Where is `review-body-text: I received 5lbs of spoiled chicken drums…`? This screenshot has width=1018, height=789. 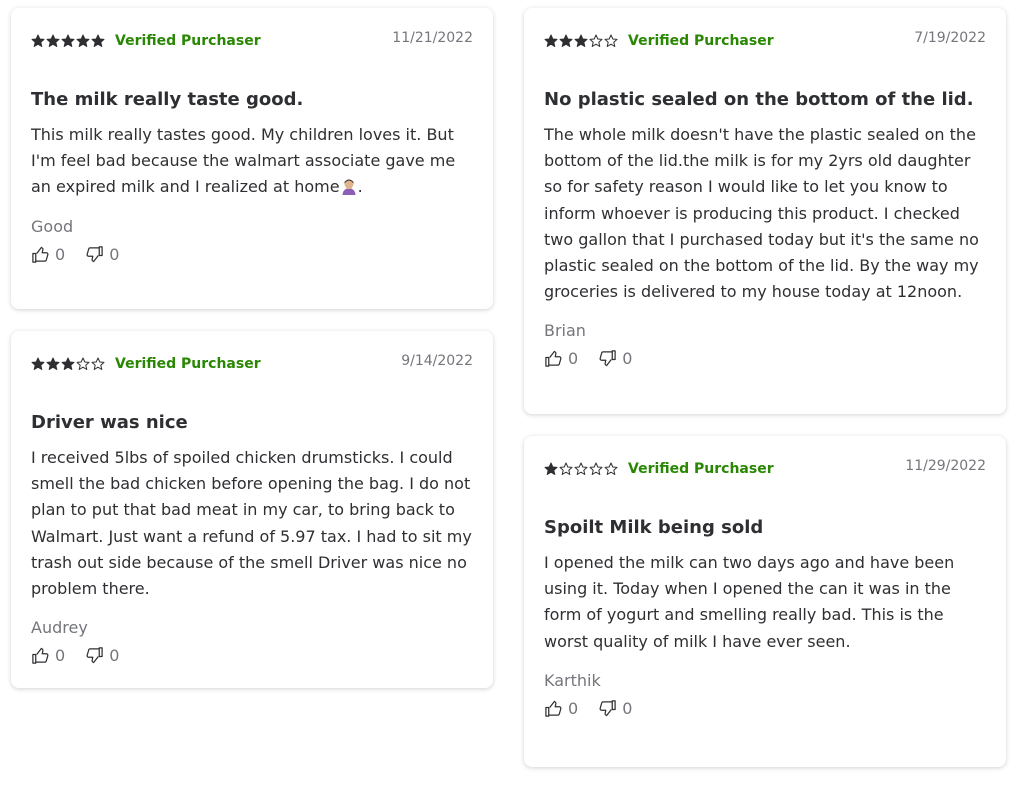 review-body-text: I received 5lbs of spoiled chicken drums… is located at coordinates (251, 523).